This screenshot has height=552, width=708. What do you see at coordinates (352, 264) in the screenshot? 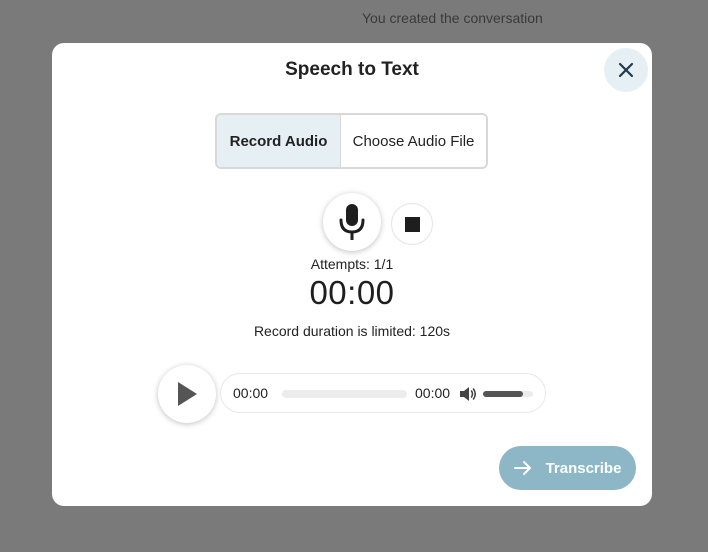
I see `attempts-counter: Attempts: 1/1` at bounding box center [352, 264].